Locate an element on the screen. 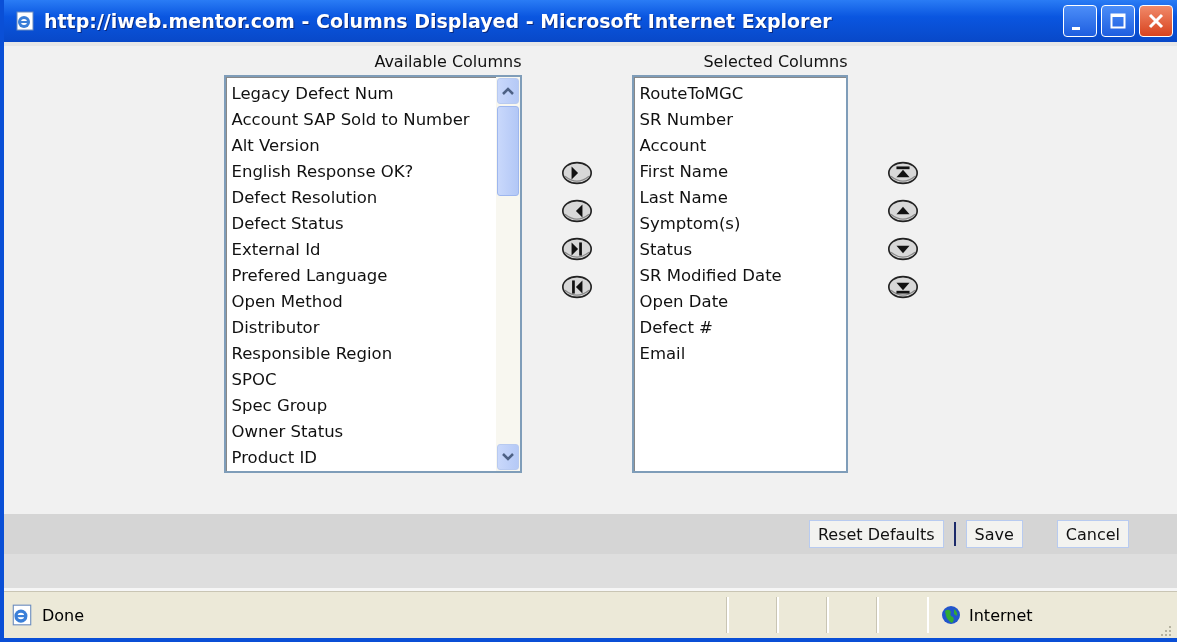 Image resolution: width=1177 pixels, height=642 pixels. close-button is located at coordinates (1156, 21).